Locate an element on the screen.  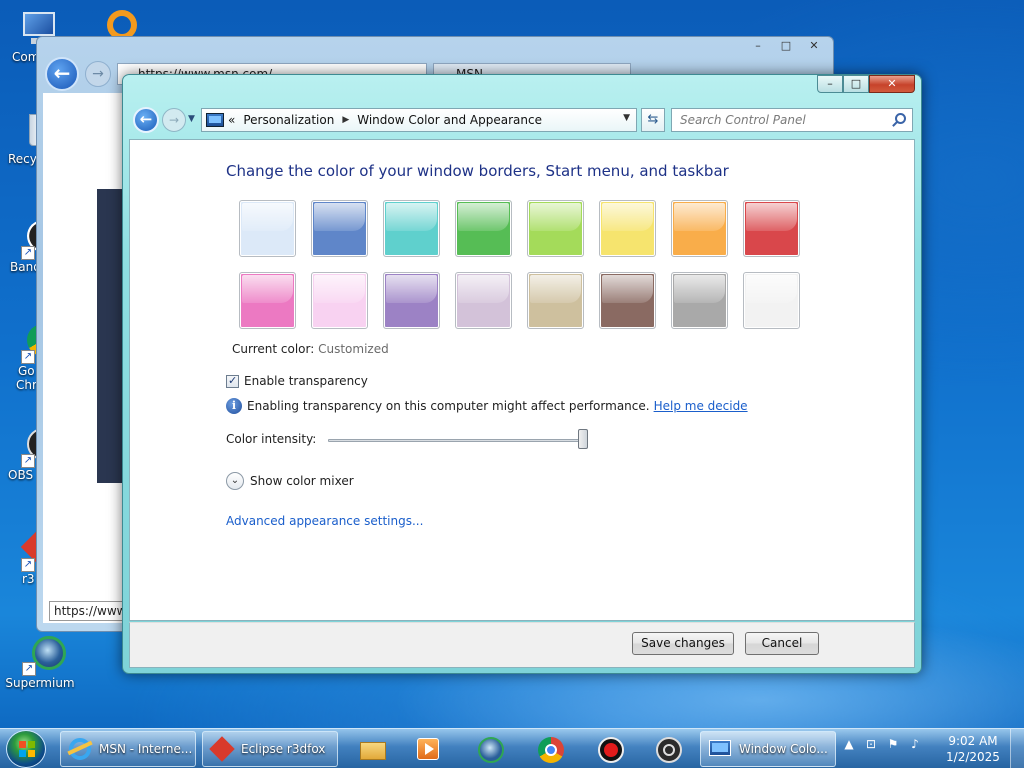
folder-icon is located at coordinates (372, 749).